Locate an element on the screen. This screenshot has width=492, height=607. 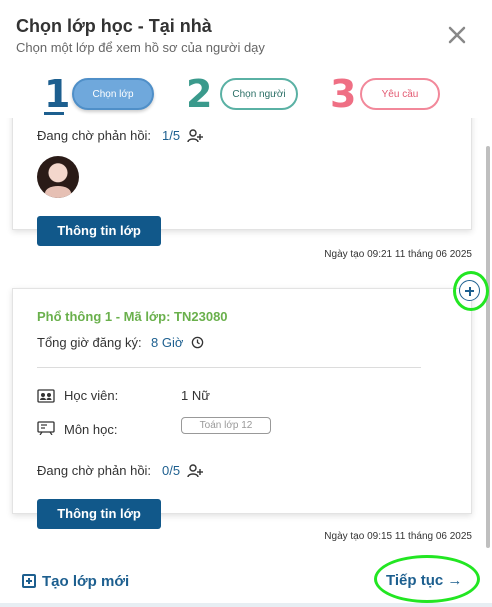
expand-plus-icon is located at coordinates (469, 290).